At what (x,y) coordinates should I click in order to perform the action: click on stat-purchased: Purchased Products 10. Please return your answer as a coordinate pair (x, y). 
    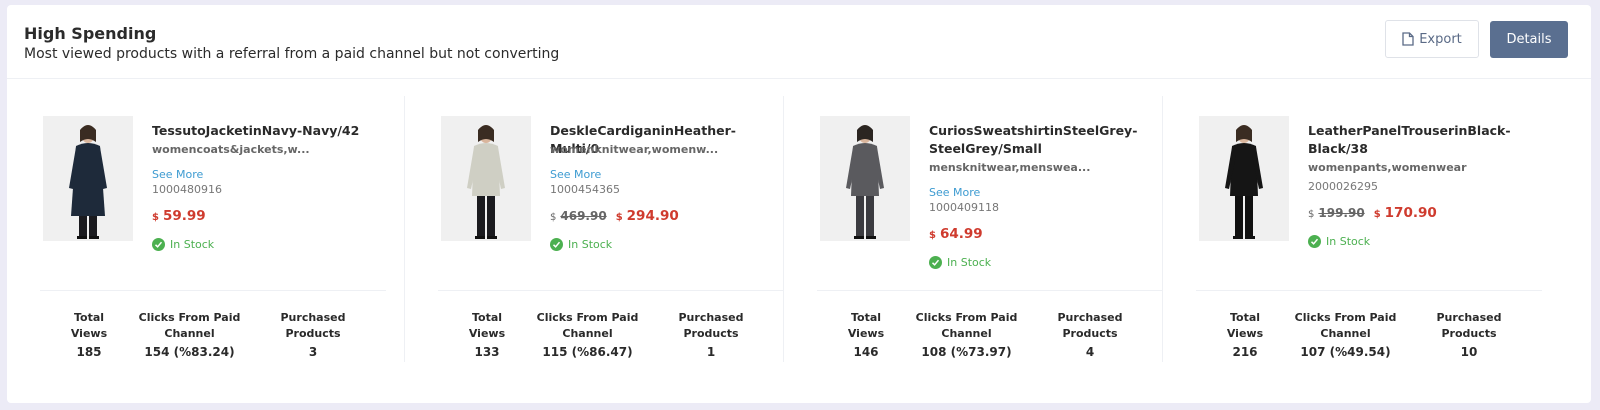
    Looking at the image, I should click on (1469, 335).